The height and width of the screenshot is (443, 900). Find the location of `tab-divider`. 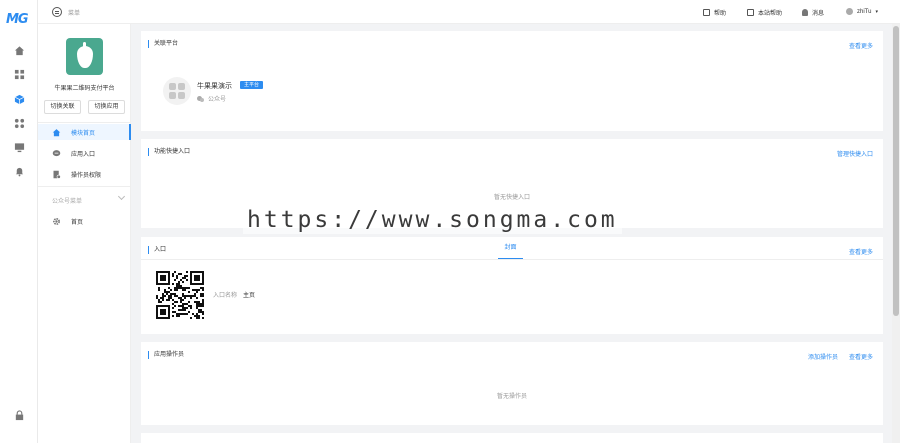

tab-divider is located at coordinates (512, 259).